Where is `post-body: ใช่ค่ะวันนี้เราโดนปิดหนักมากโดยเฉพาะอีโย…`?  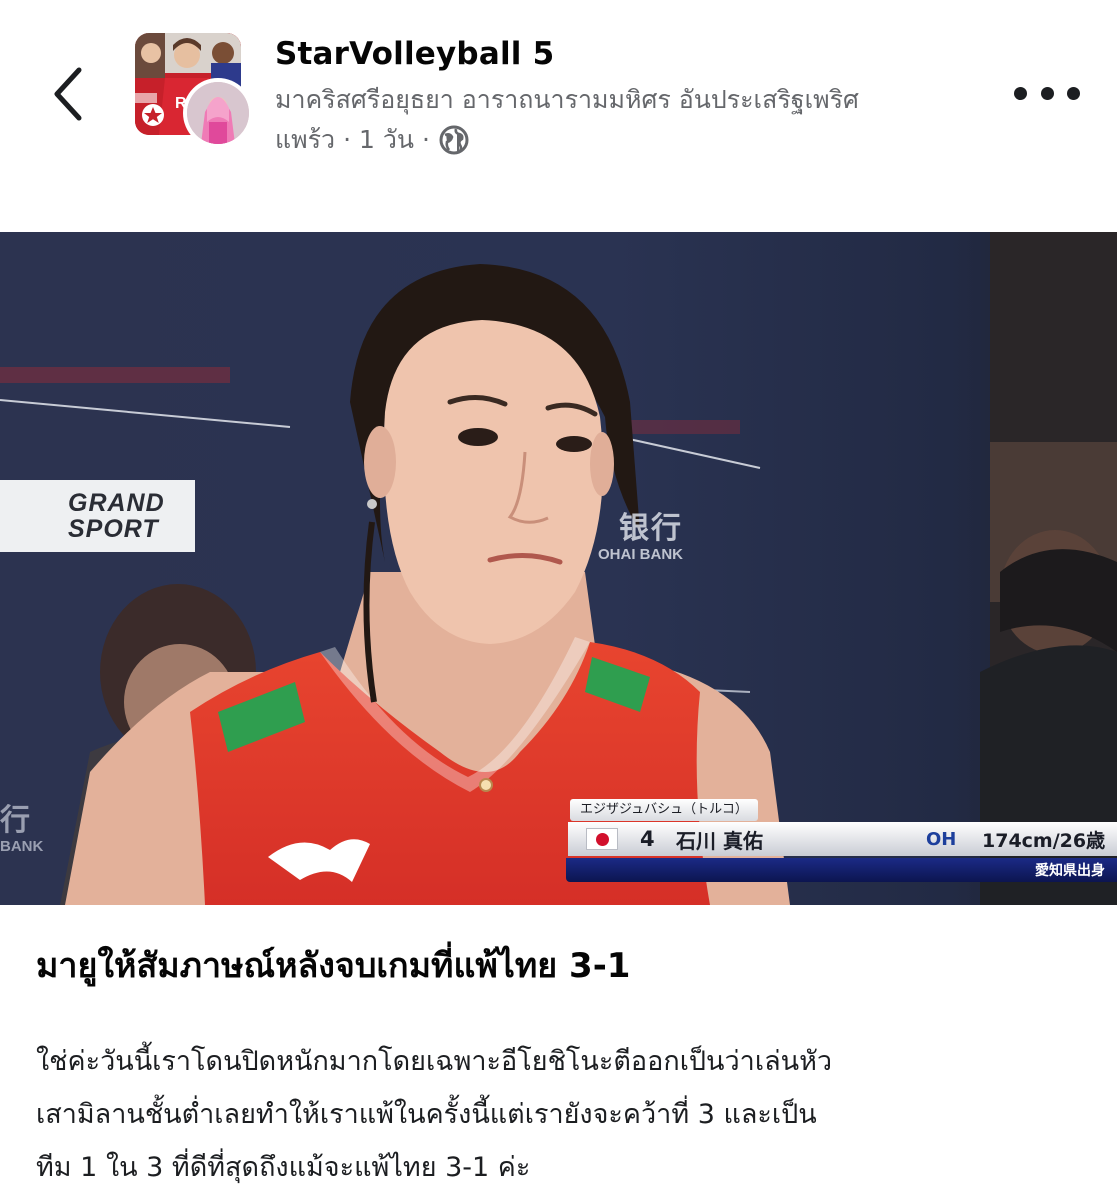
post-body: ใช่ค่ะวันนี้เราโดนปิดหนักมากโดยเฉพาะอีโย… is located at coordinates (566, 1114).